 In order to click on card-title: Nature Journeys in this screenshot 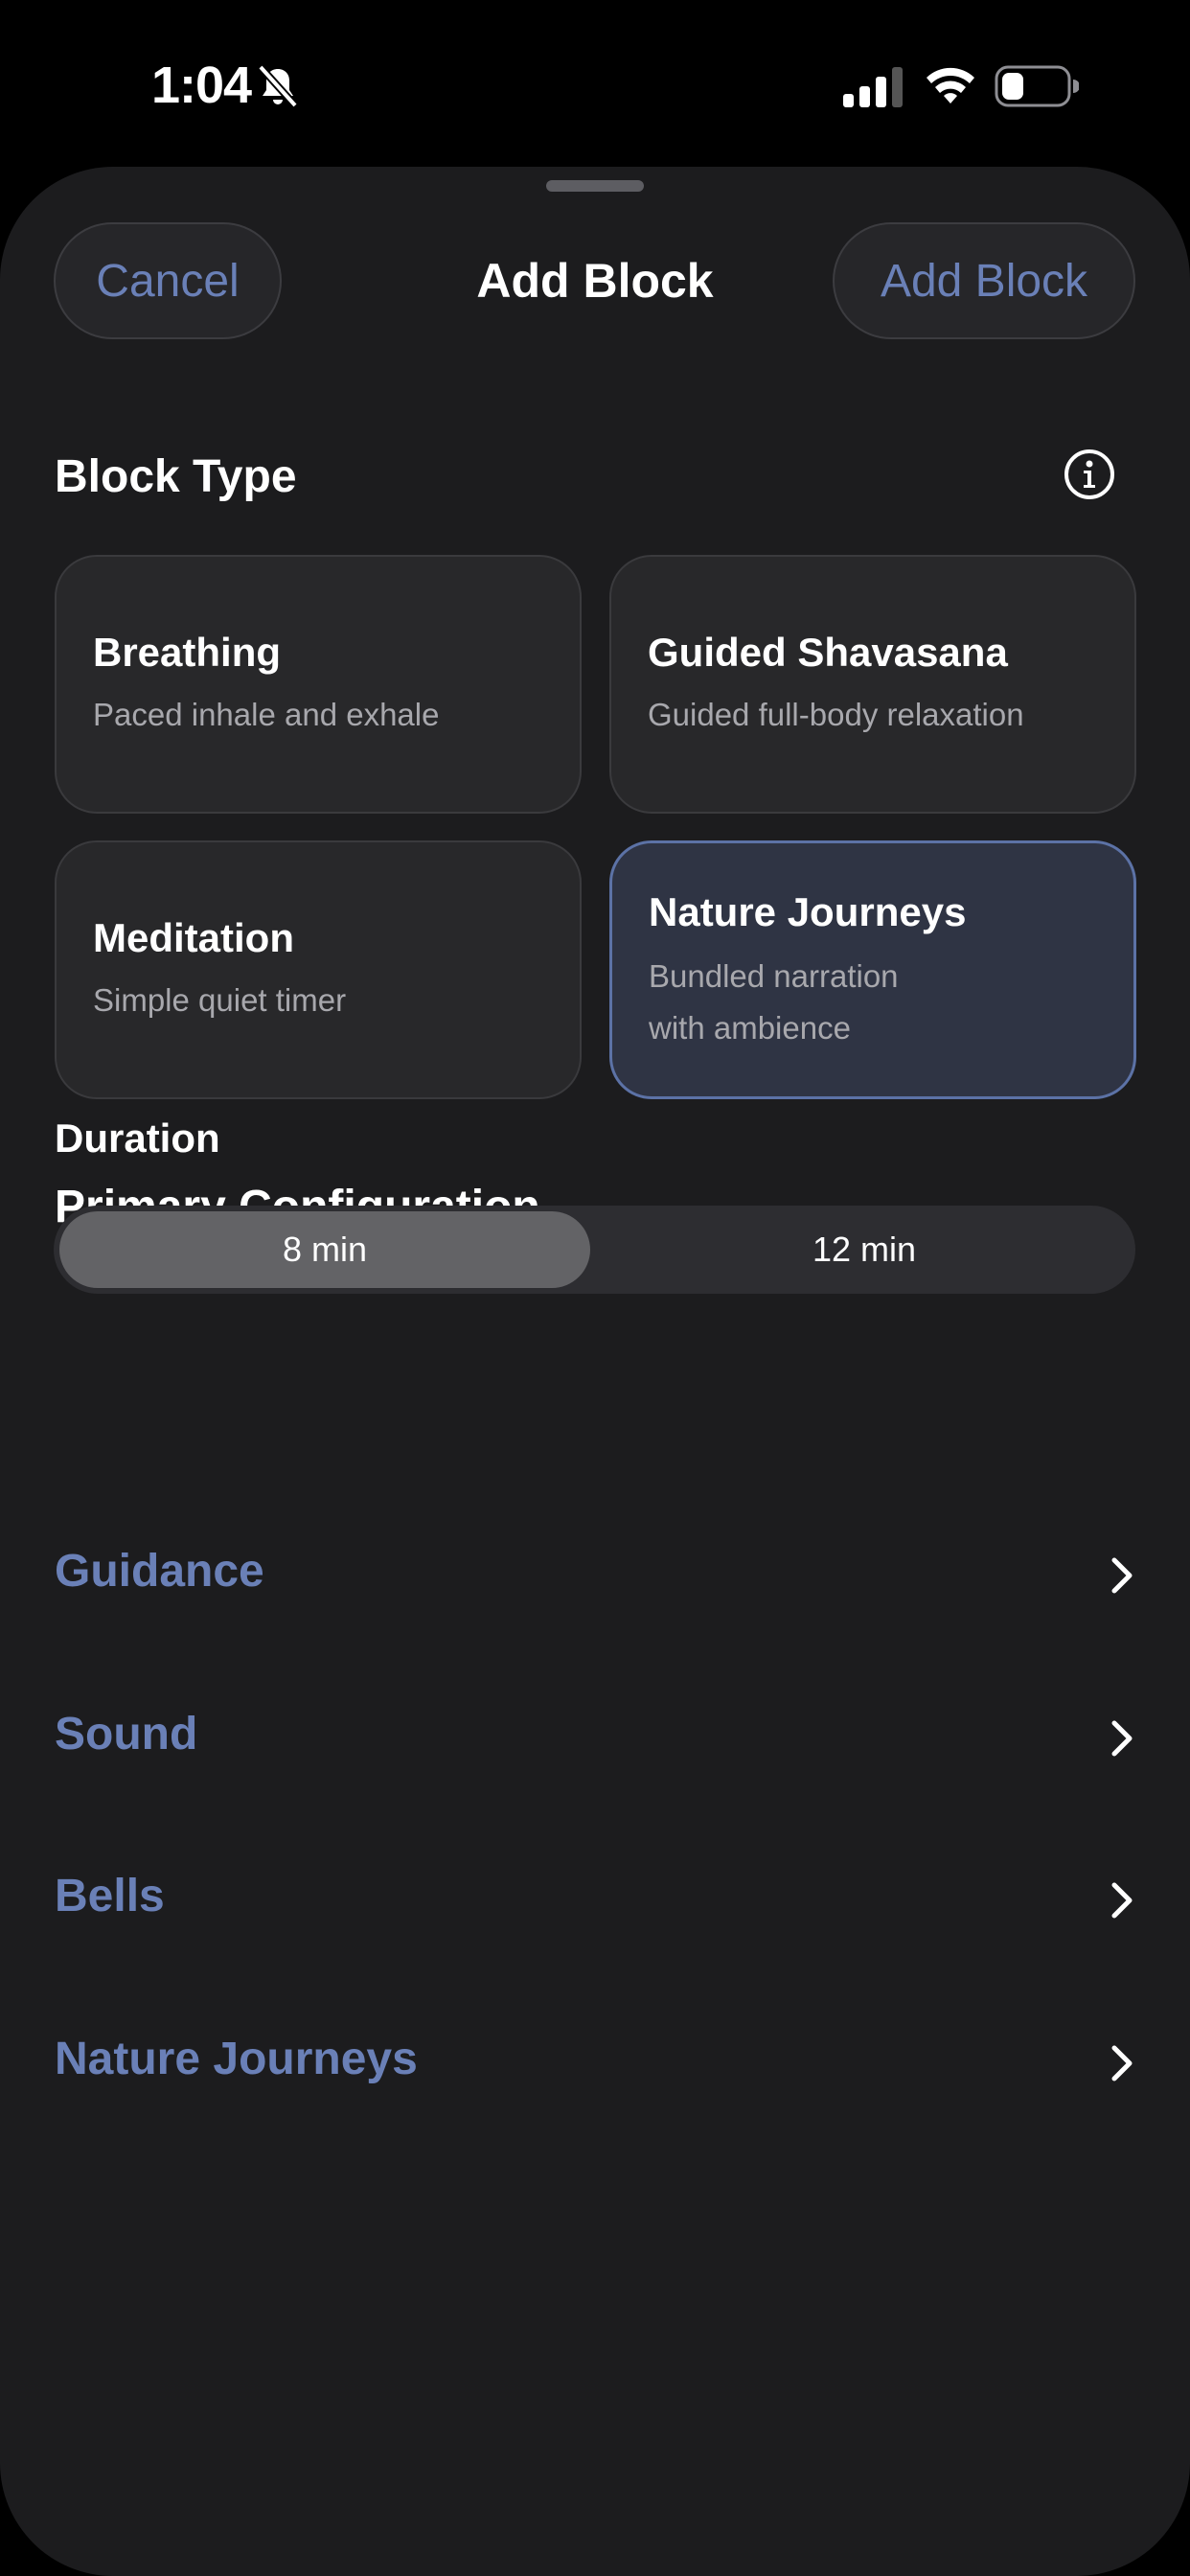, I will do `click(808, 911)`.